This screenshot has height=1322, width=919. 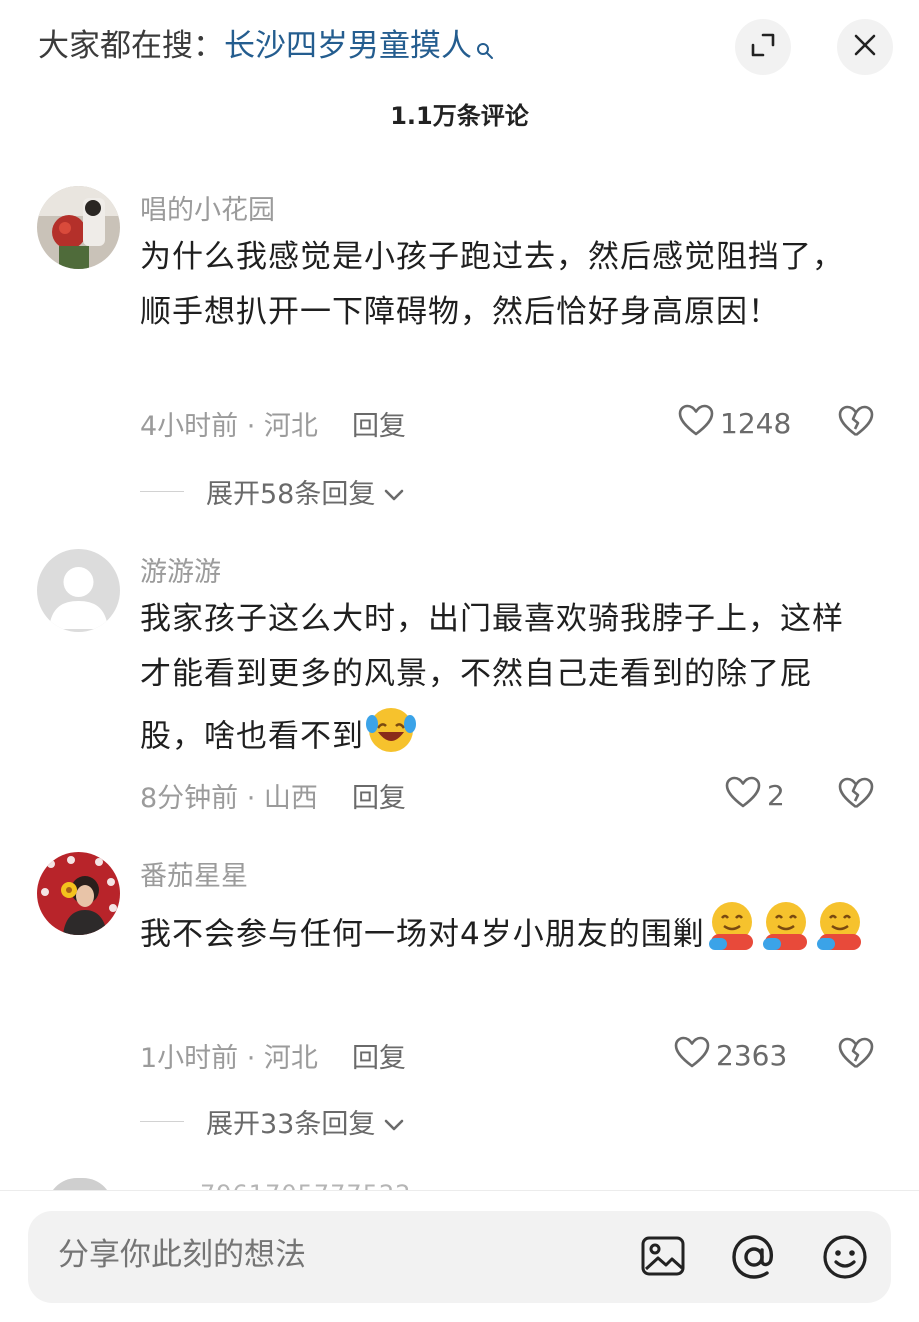 What do you see at coordinates (776, 795) in the screenshot?
I see `like-count: 2` at bounding box center [776, 795].